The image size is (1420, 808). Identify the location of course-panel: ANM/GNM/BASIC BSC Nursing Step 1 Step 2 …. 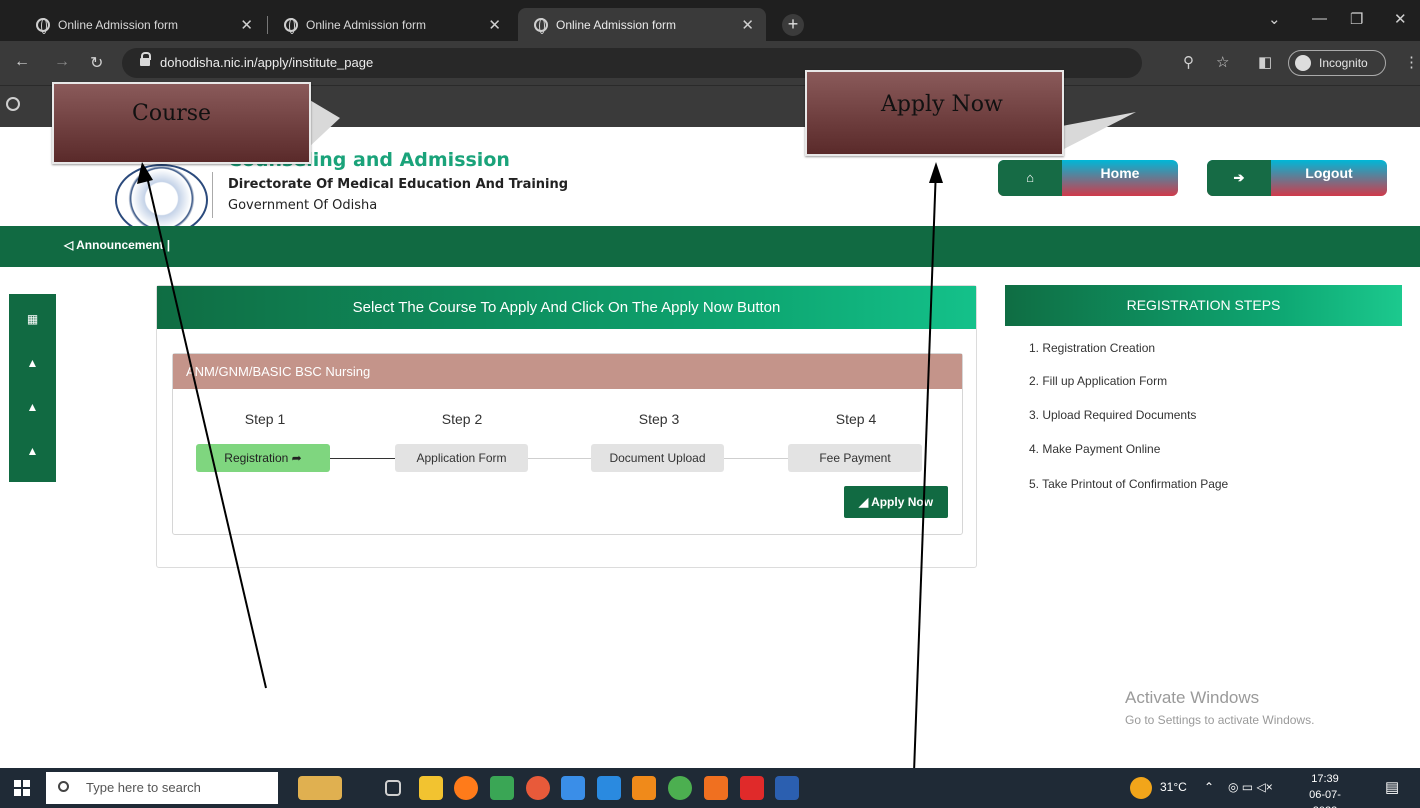
(567, 444).